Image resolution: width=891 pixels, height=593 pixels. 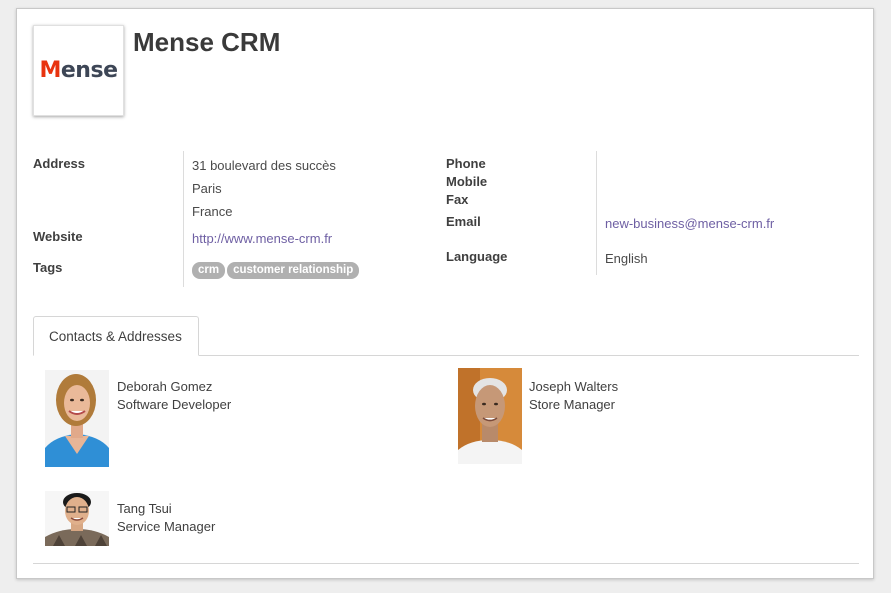 I want to click on contact-role: Service Manager, so click(x=166, y=526).